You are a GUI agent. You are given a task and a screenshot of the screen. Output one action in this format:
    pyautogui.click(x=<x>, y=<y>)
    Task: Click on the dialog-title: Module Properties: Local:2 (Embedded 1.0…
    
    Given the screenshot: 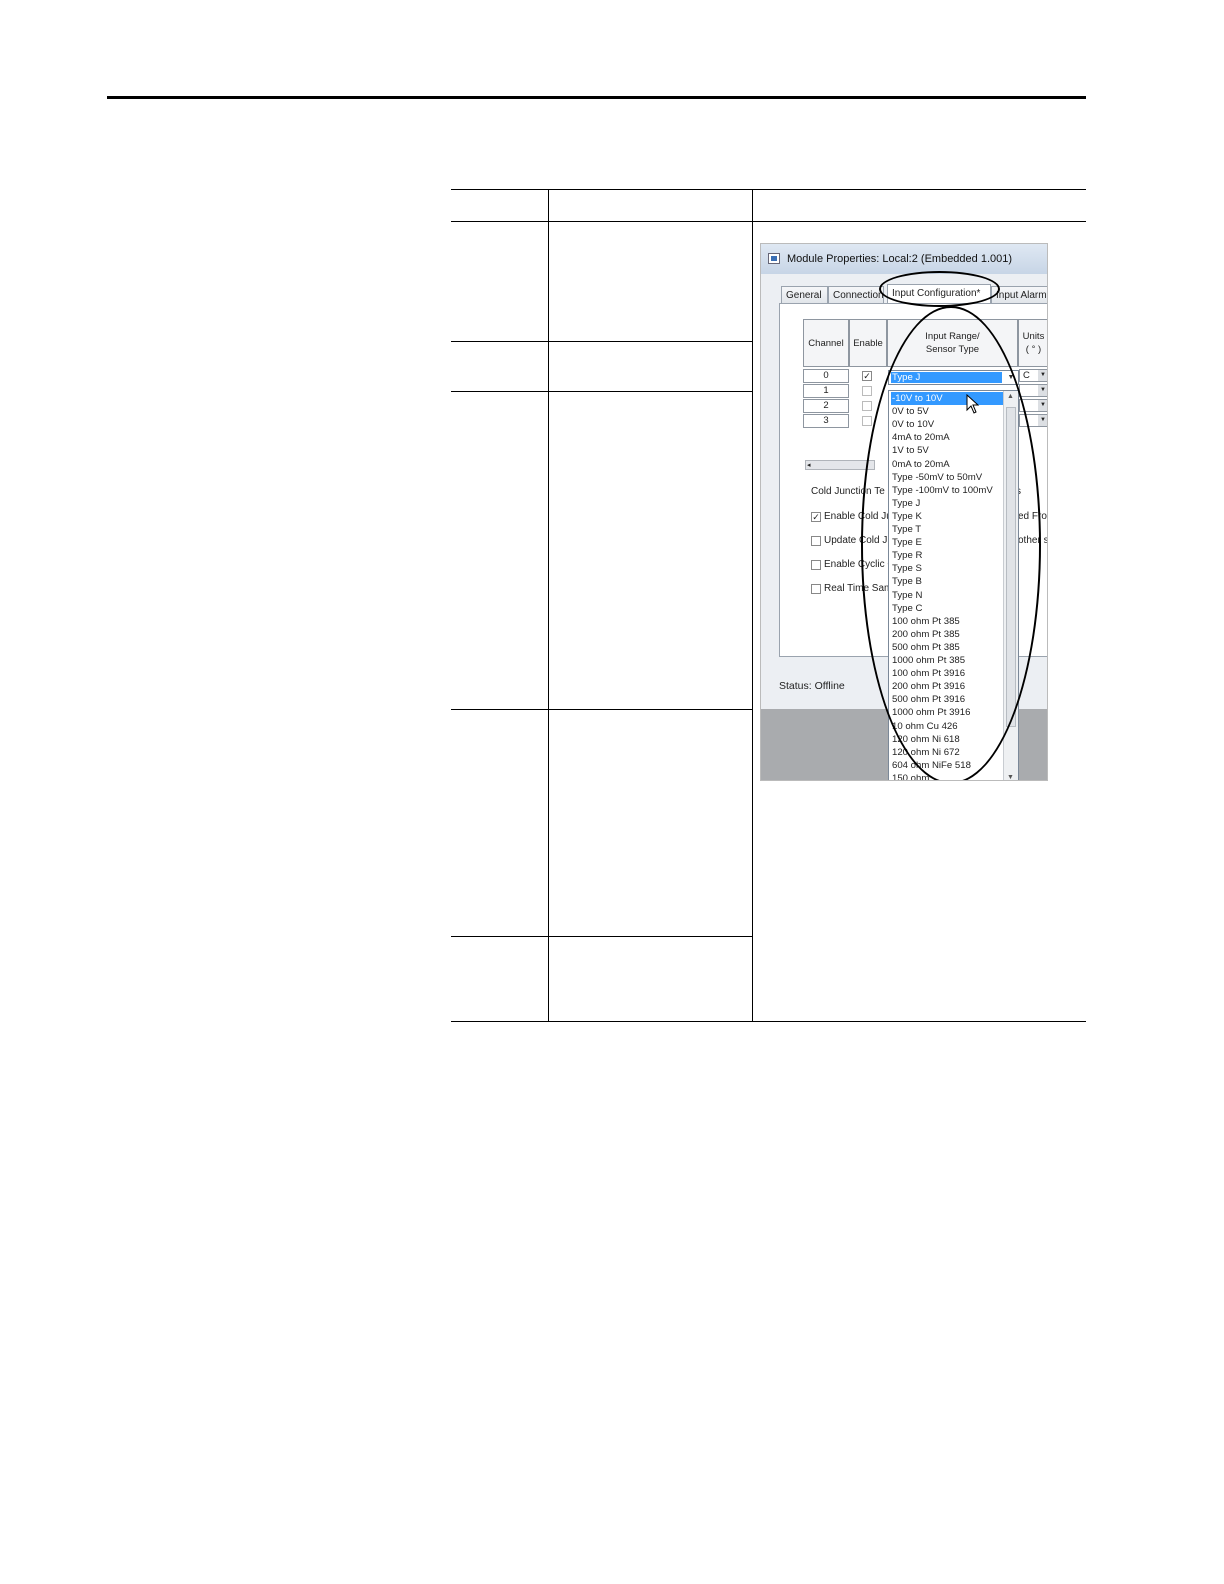 What is the action you would take?
    pyautogui.click(x=900, y=259)
    